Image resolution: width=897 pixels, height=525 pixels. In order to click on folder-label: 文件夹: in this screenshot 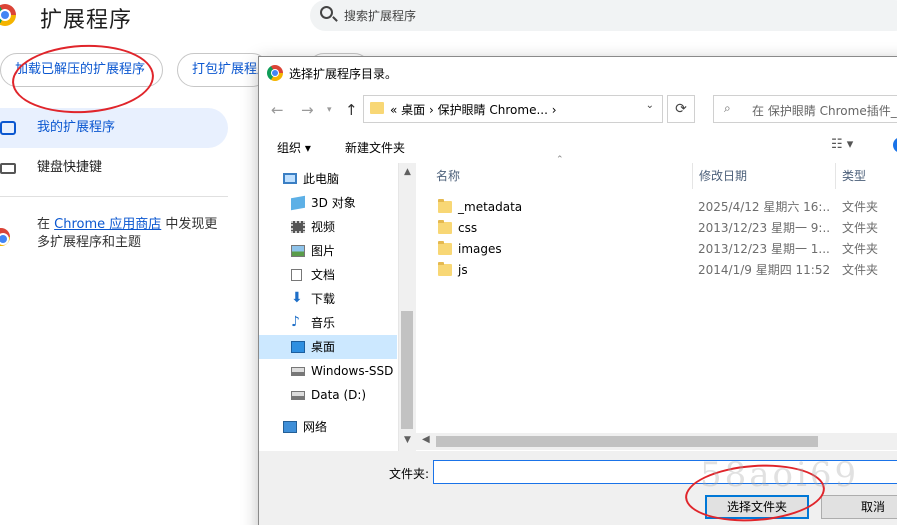, I will do `click(409, 474)`.